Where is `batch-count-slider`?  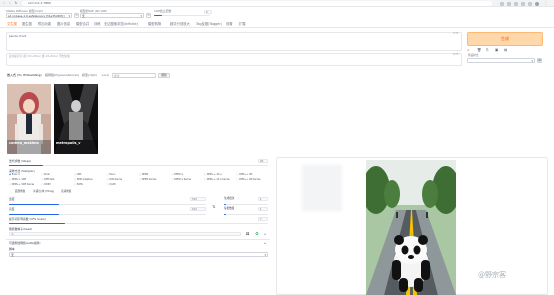
batch-count-slider is located at coordinates (246, 205).